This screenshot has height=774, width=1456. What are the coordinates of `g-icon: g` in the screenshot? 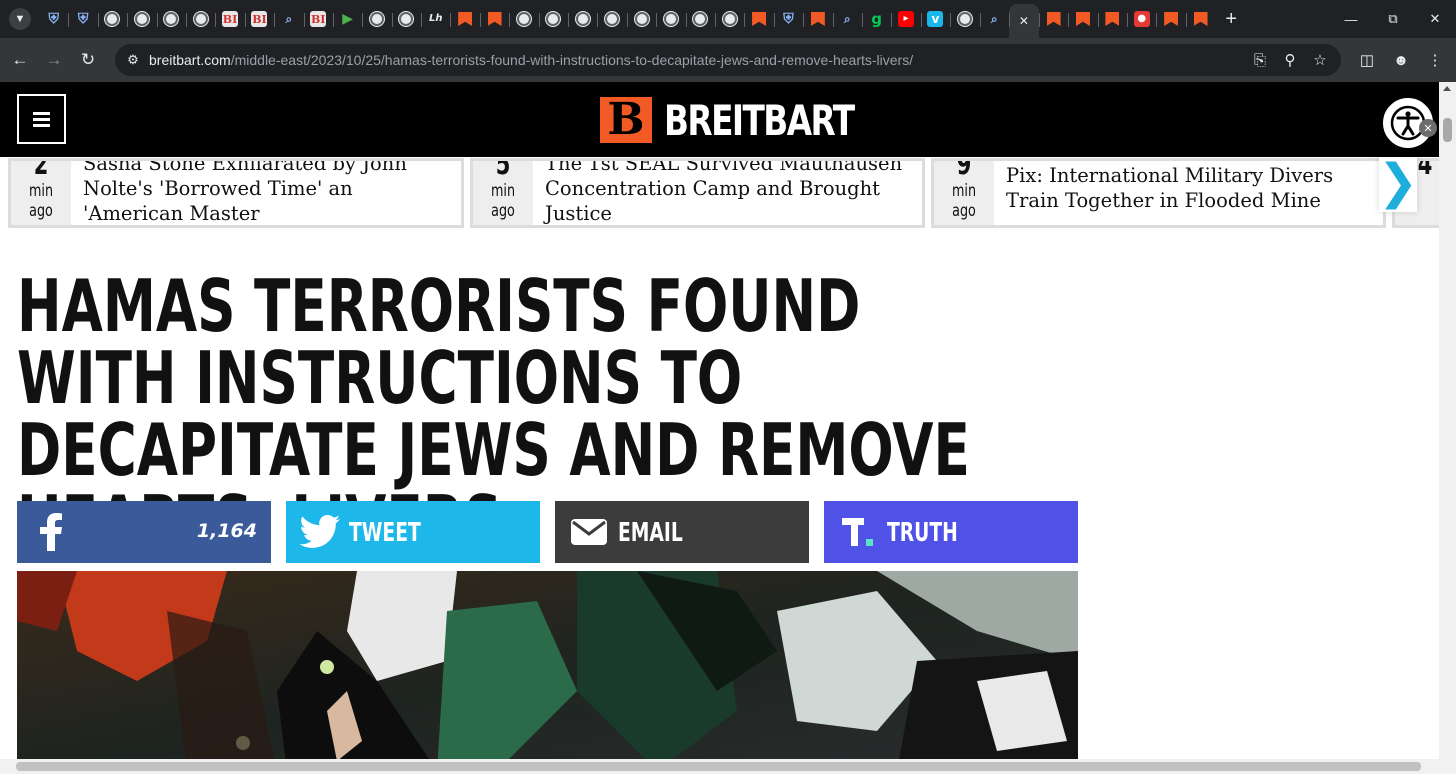 It's located at (876, 18).